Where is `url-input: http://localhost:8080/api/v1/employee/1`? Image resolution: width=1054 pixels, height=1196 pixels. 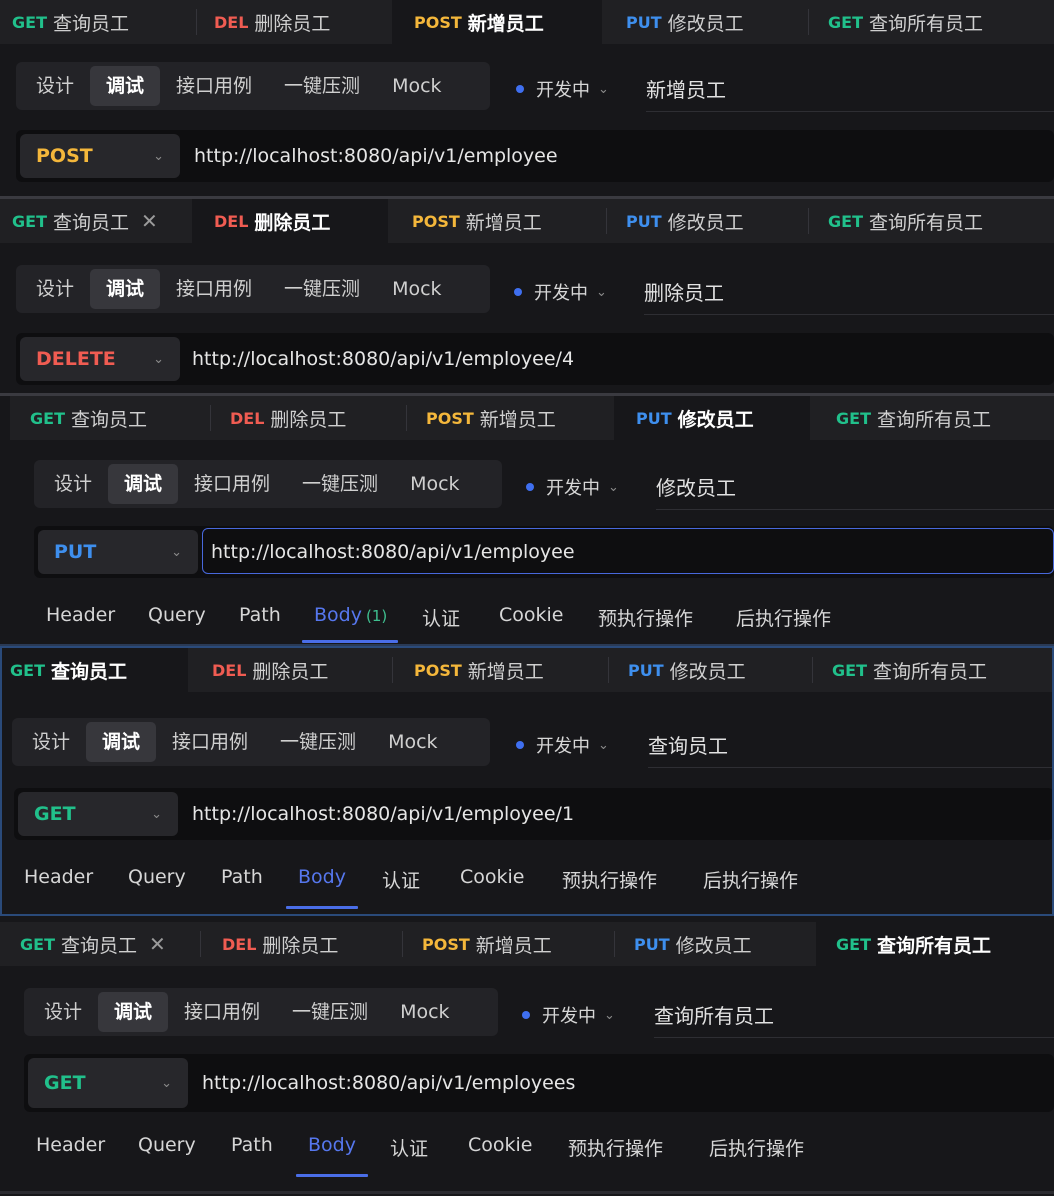
url-input: http://localhost:8080/api/v1/employee/1 is located at coordinates (383, 814).